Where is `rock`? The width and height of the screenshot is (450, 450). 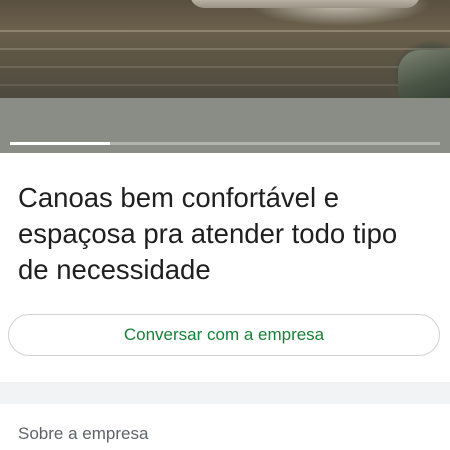 rock is located at coordinates (424, 74).